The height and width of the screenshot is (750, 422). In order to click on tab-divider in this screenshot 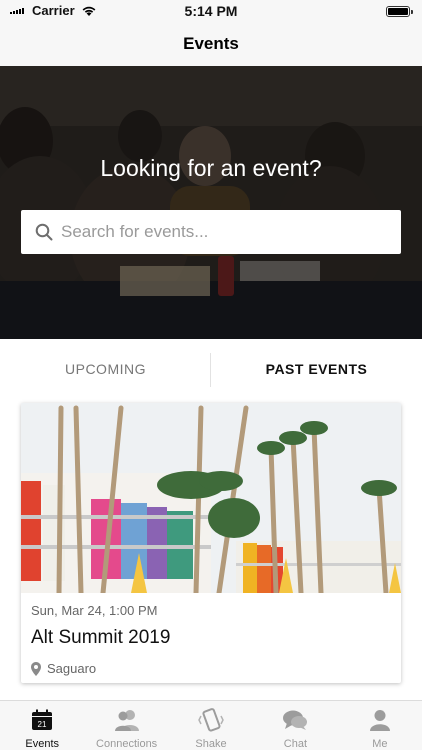, I will do `click(210, 370)`.